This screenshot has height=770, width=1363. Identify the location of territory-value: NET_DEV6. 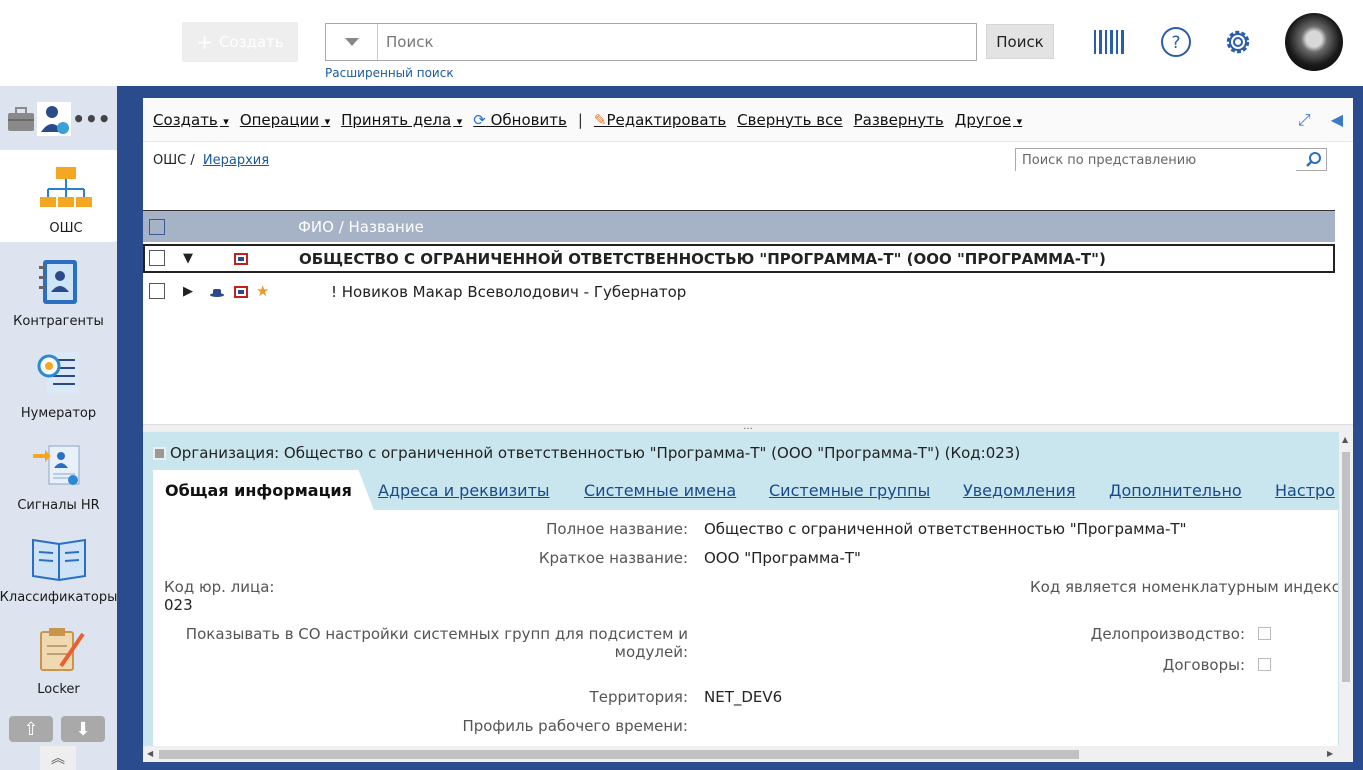
(743, 697).